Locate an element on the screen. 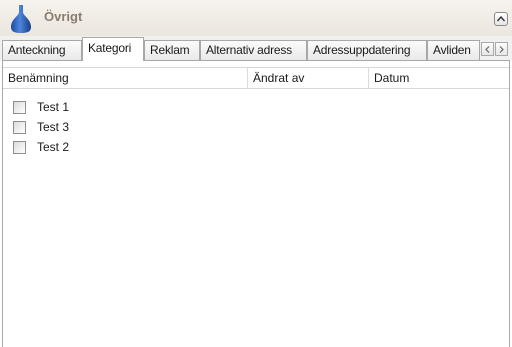  arrow-right-icon is located at coordinates (501, 49).